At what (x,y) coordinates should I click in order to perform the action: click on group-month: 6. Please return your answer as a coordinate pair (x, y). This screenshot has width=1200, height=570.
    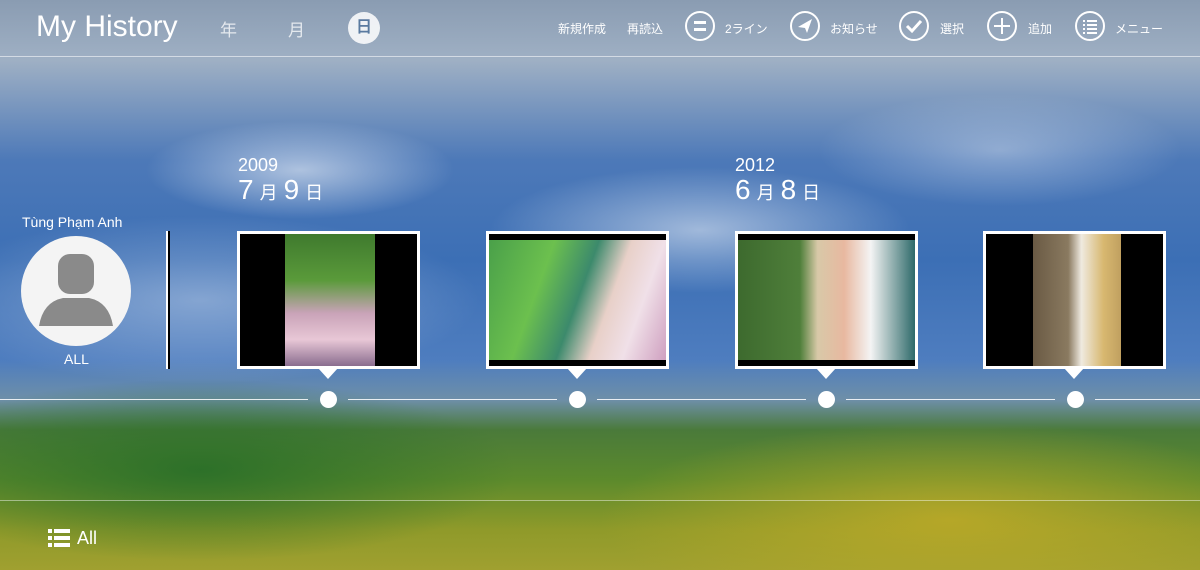
    Looking at the image, I should click on (743, 189).